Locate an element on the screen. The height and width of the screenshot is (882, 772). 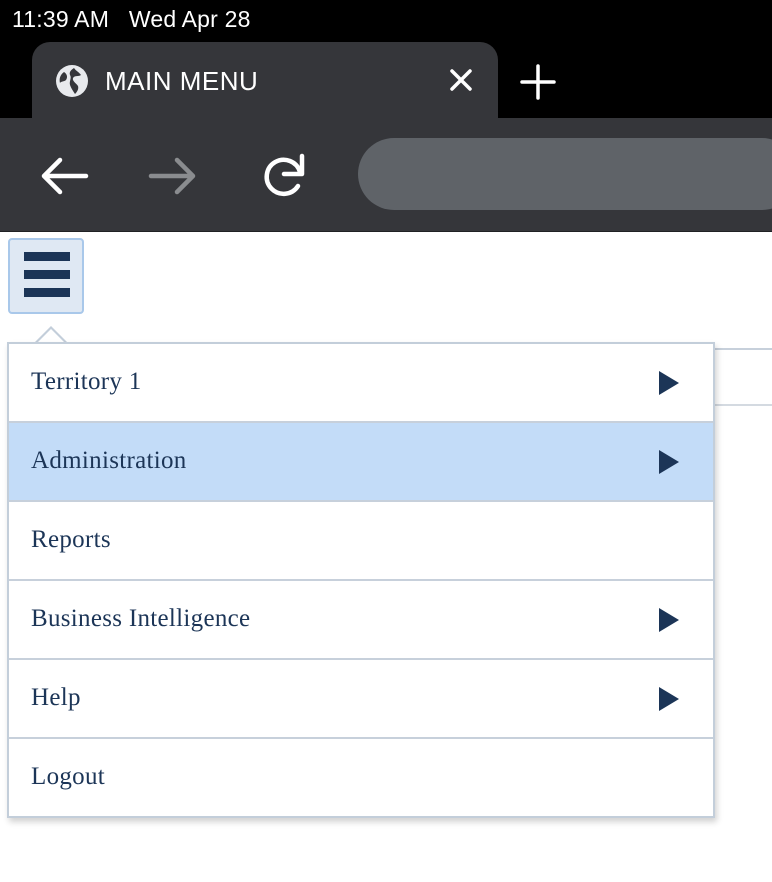
address-bar is located at coordinates (565, 174).